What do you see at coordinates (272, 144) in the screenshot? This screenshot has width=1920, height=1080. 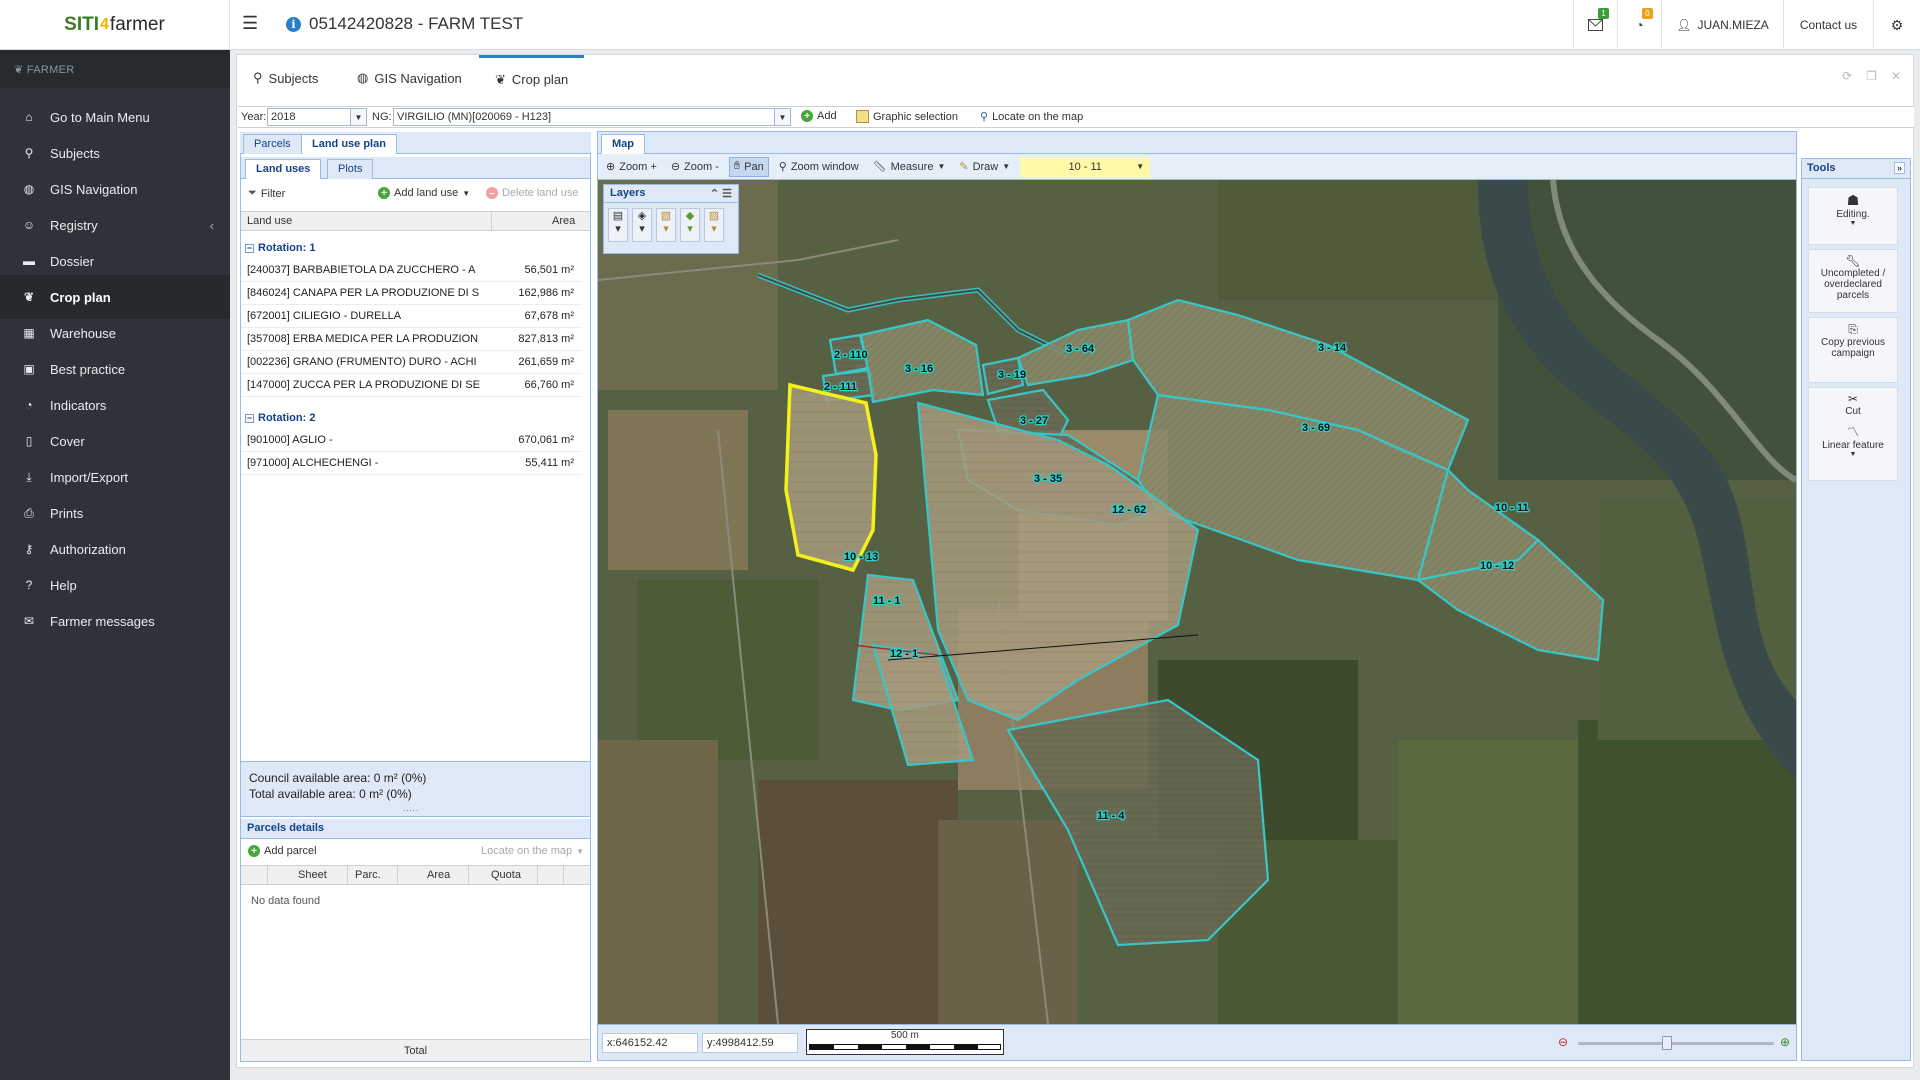 I see `tab-parcels: Parcels` at bounding box center [272, 144].